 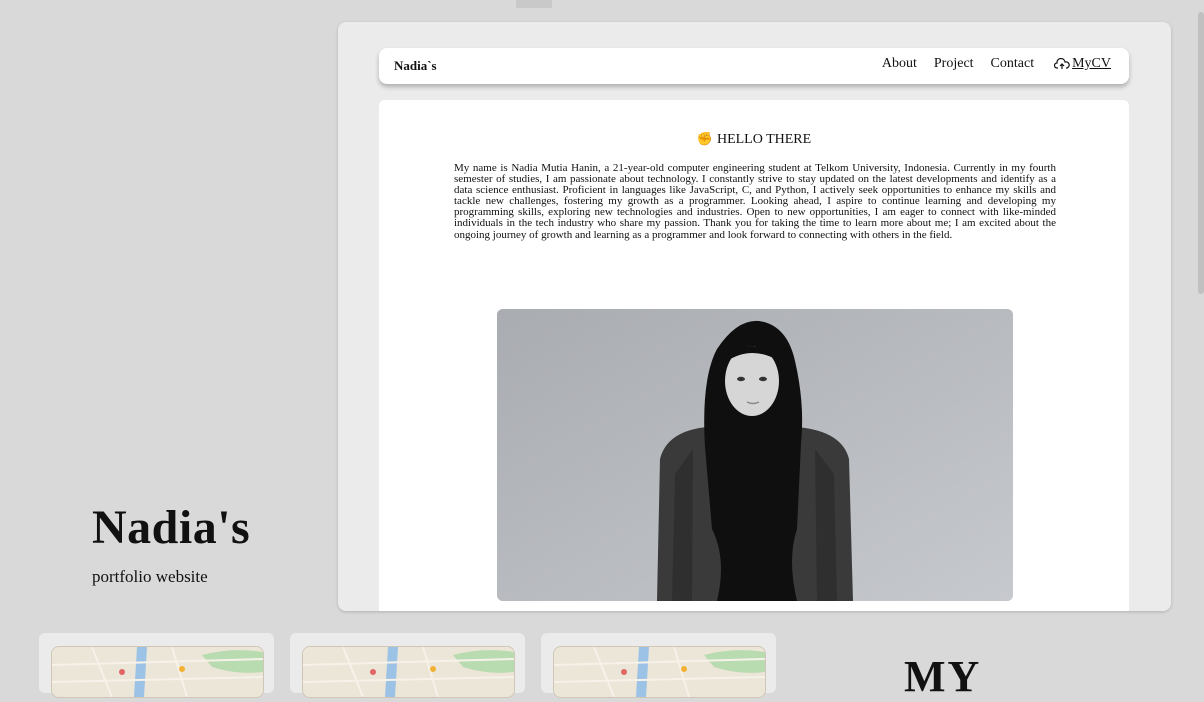 What do you see at coordinates (534, 4) in the screenshot?
I see `top-tab` at bounding box center [534, 4].